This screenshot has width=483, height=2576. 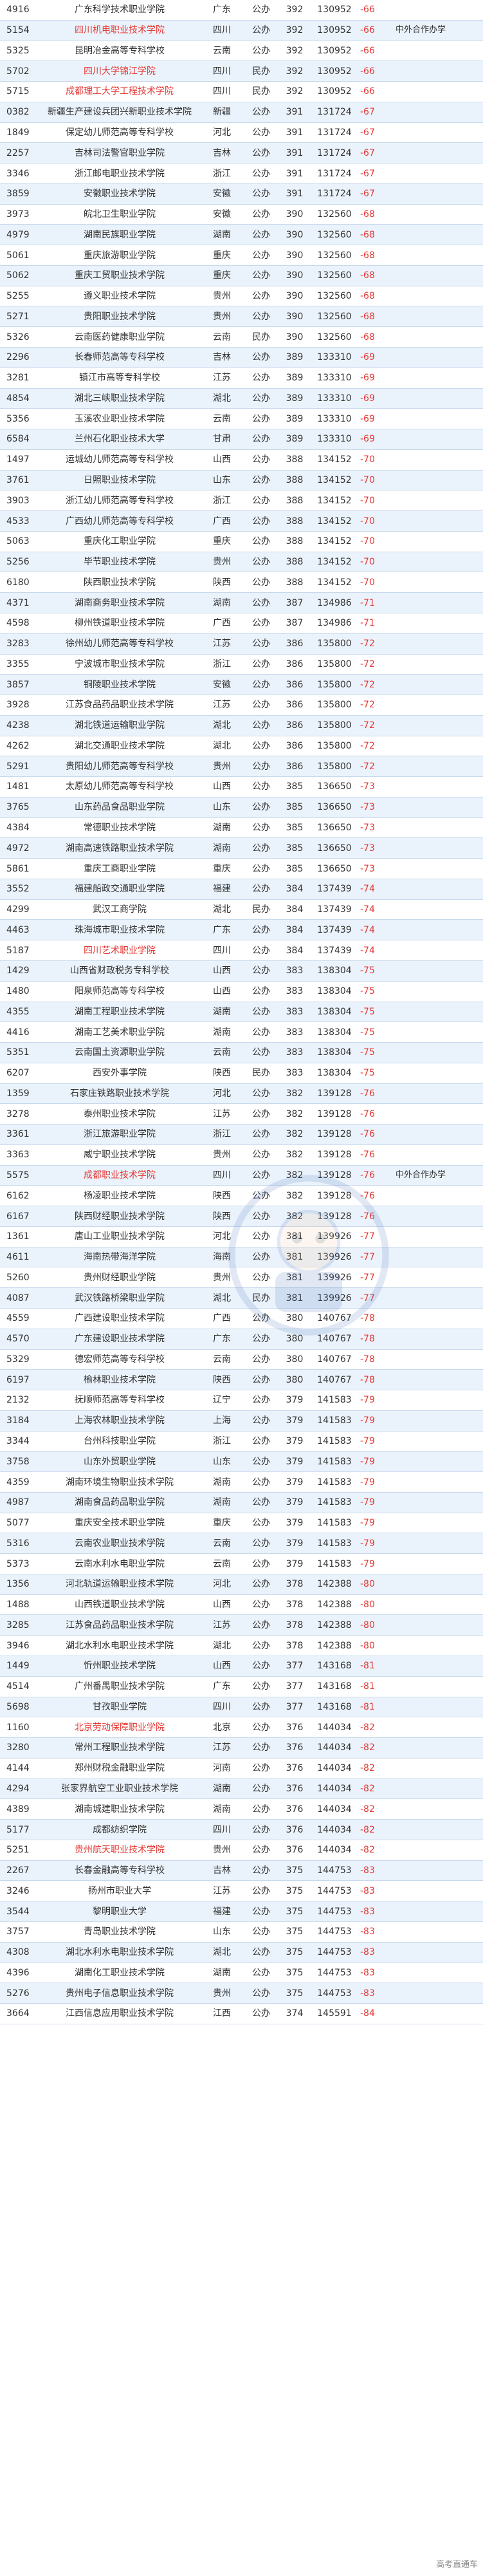 What do you see at coordinates (241, 1563) in the screenshot?
I see `table-row: 5373 云南水利水电职业学院 云南 公办 379 141583 -79` at bounding box center [241, 1563].